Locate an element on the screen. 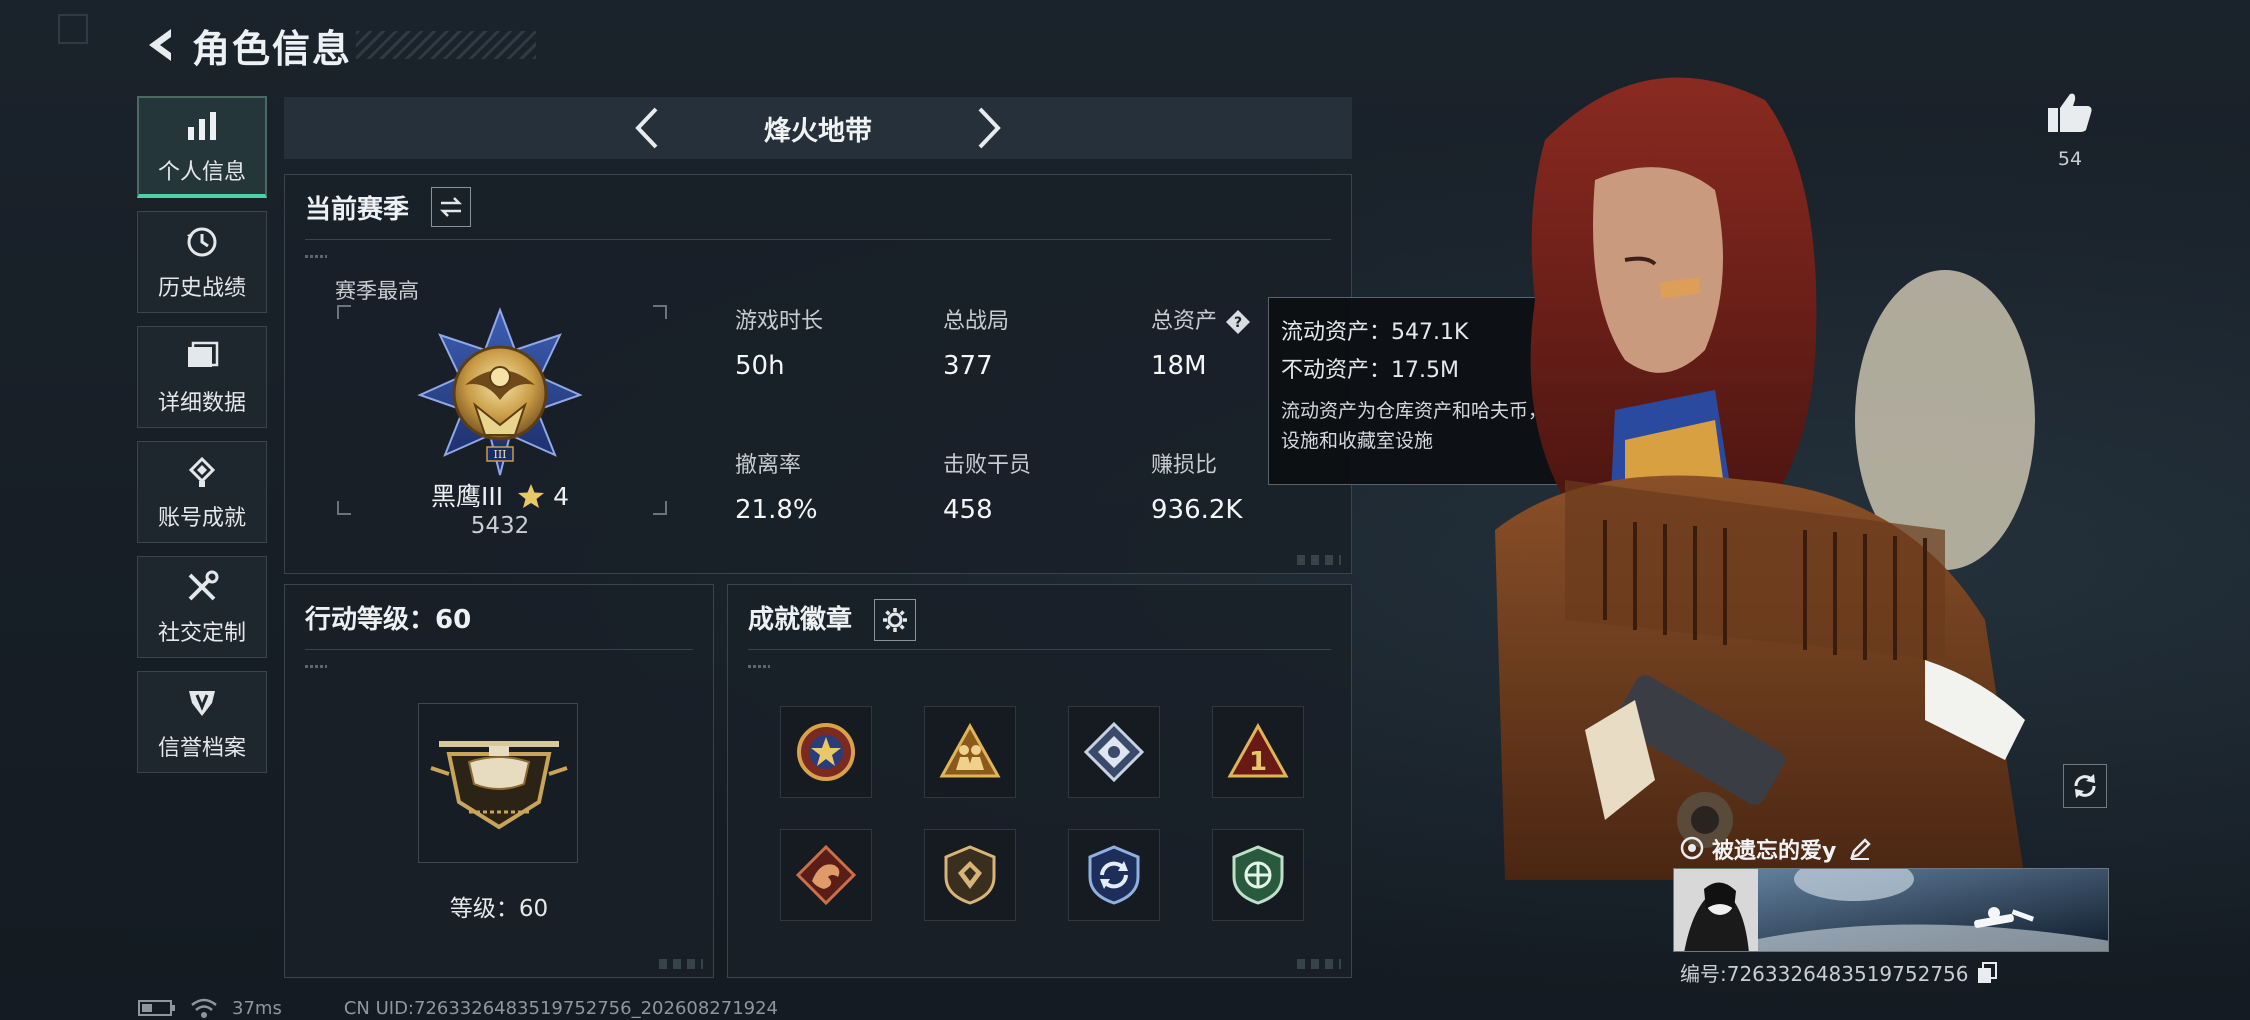 The image size is (2250, 1020). sidebar-item-match-history: 历史战绩 is located at coordinates (202, 262).